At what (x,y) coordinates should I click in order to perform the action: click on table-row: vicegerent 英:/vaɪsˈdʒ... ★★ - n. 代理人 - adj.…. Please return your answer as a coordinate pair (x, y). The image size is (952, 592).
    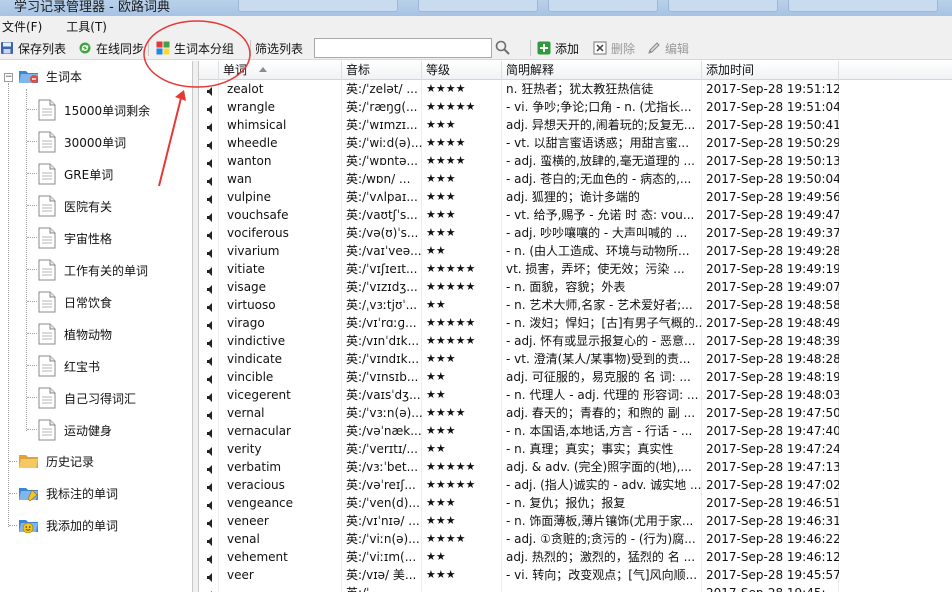
    Looking at the image, I should click on (575, 395).